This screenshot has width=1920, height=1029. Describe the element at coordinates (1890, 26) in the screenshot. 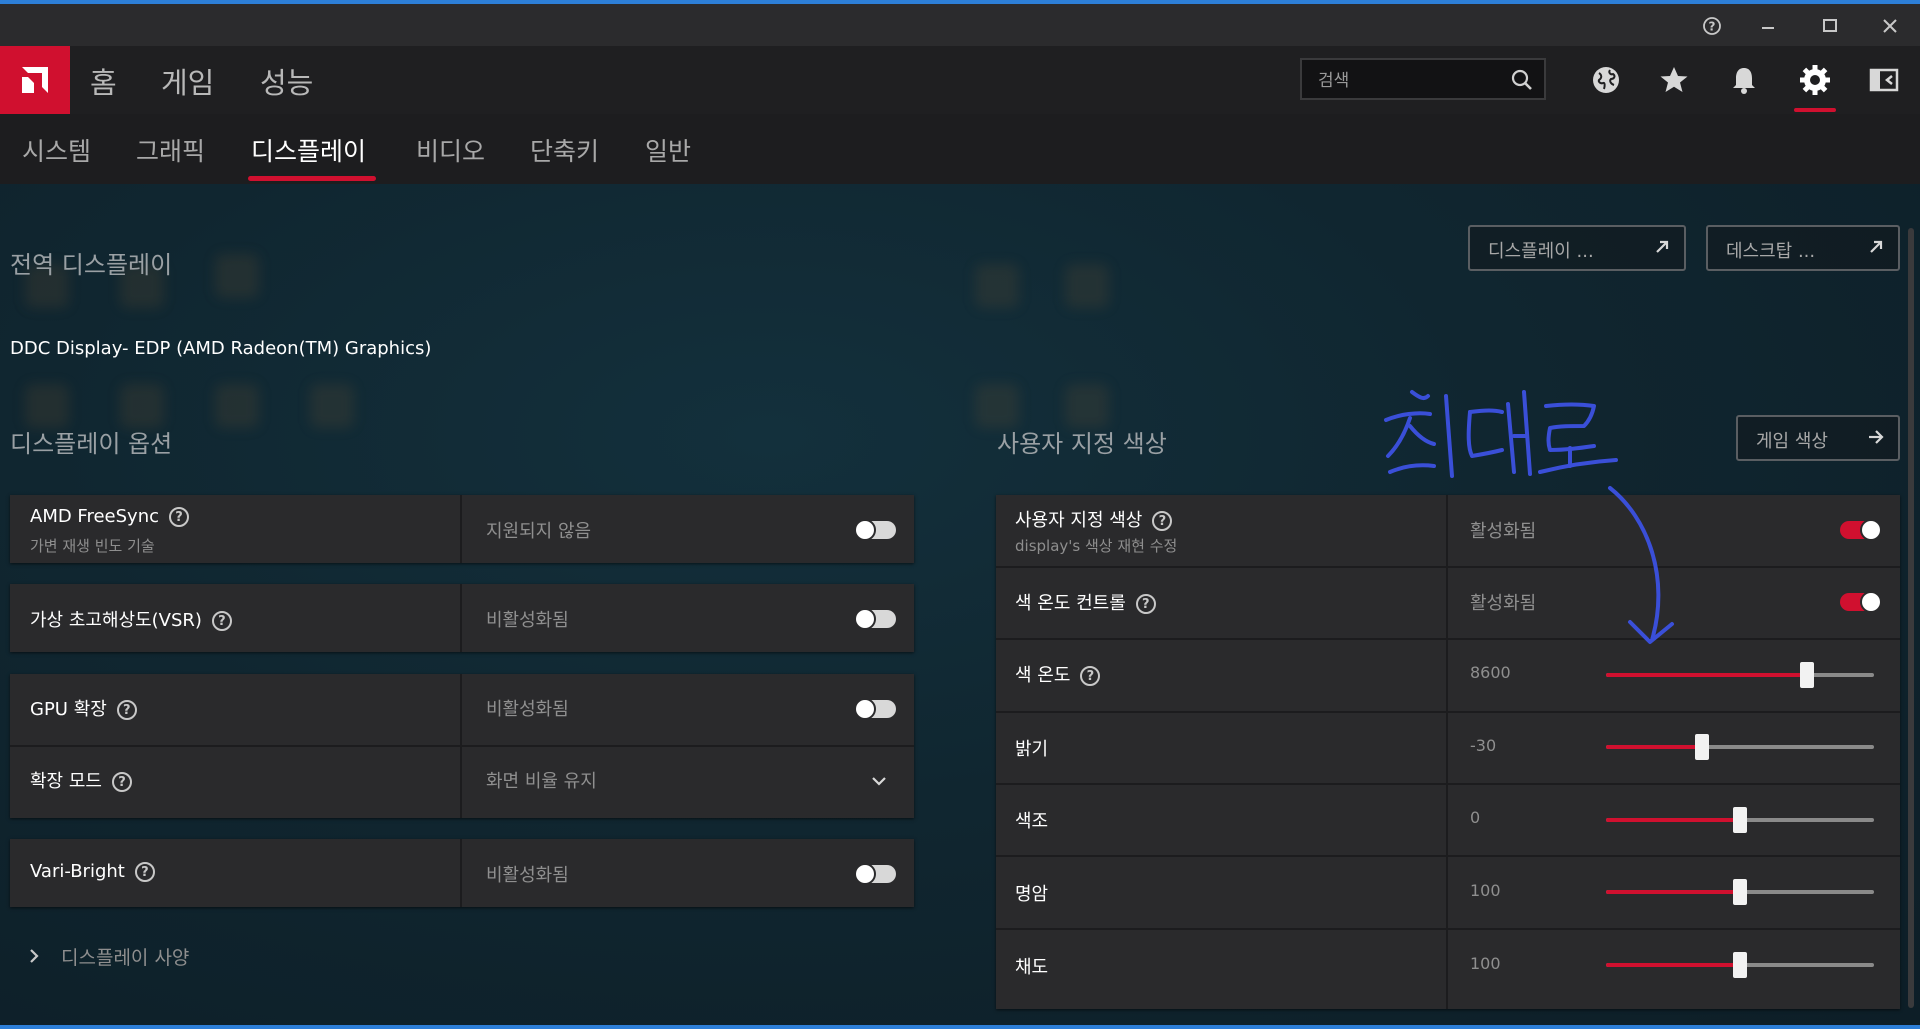

I see `close-icon` at that location.